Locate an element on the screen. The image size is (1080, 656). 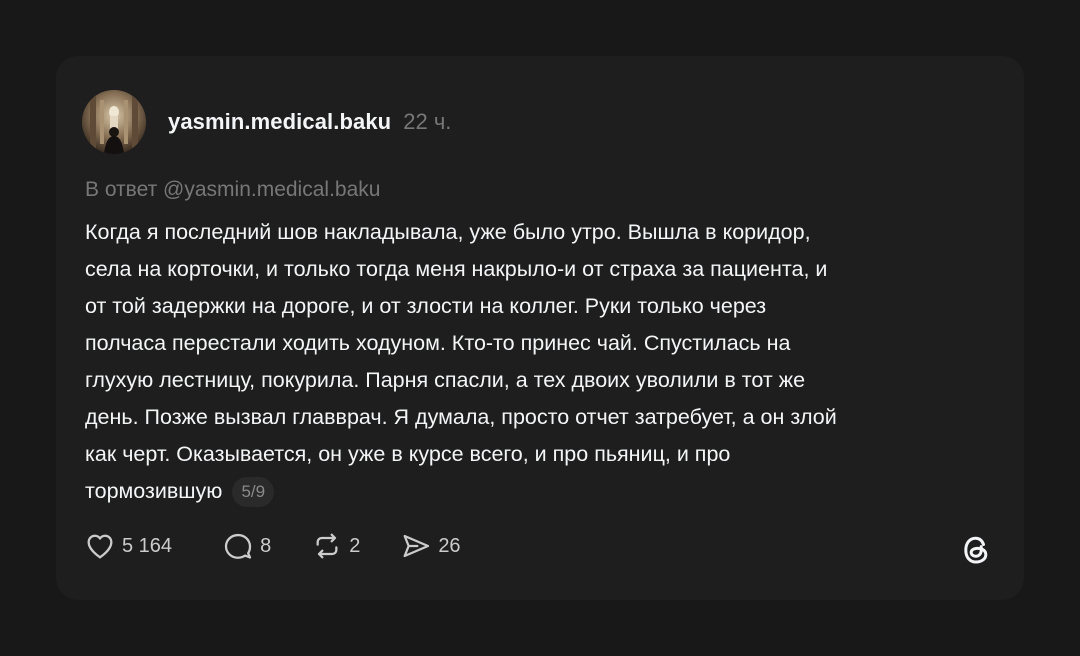
like-count: 5 164 is located at coordinates (147, 545).